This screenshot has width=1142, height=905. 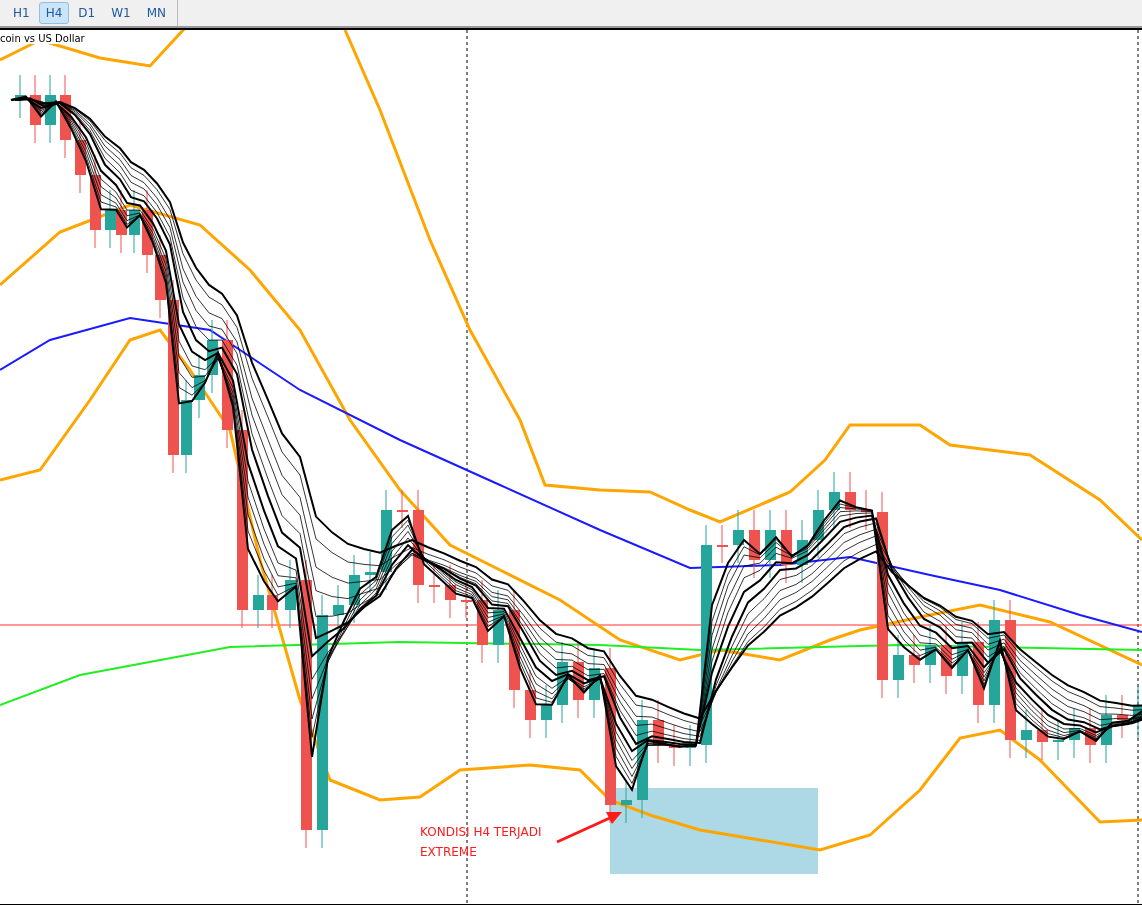 What do you see at coordinates (121, 13) in the screenshot?
I see `timeframe-tab: W1` at bounding box center [121, 13].